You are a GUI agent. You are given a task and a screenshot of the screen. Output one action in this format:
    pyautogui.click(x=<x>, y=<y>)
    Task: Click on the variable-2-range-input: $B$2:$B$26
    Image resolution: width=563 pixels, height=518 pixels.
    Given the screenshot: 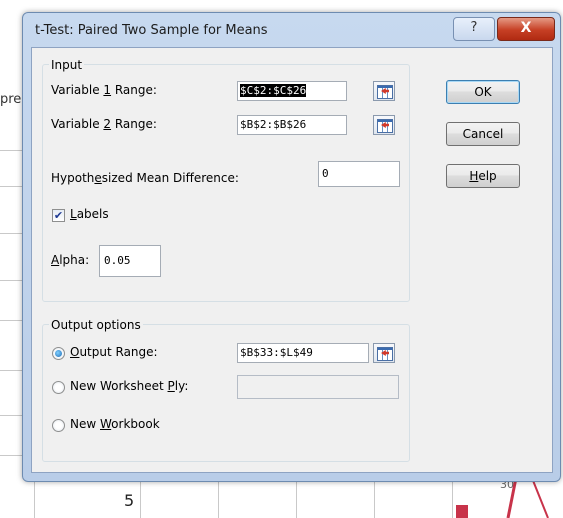 What is the action you would take?
    pyautogui.click(x=292, y=125)
    